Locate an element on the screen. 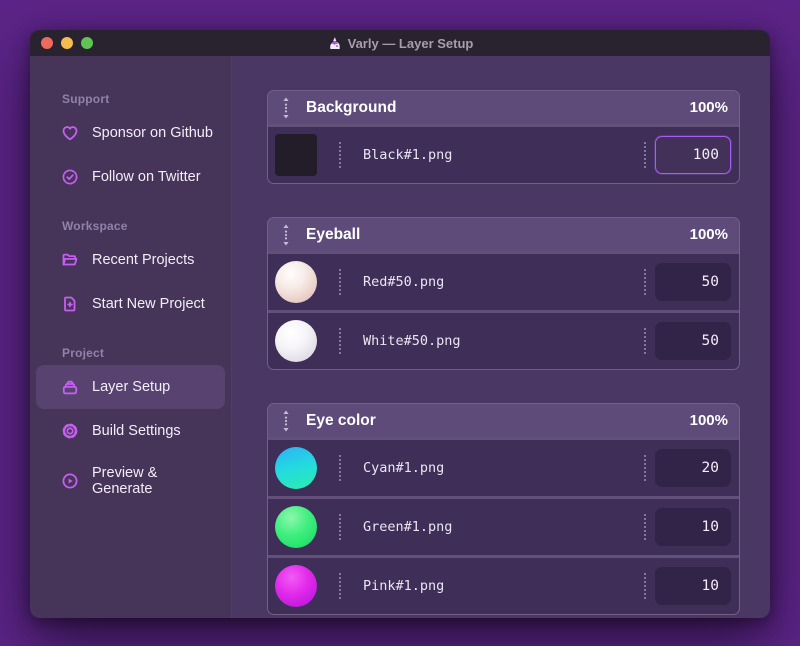 This screenshot has height=646, width=800. sidebar-item-sponsor-github: Sponsor on Github is located at coordinates (130, 133).